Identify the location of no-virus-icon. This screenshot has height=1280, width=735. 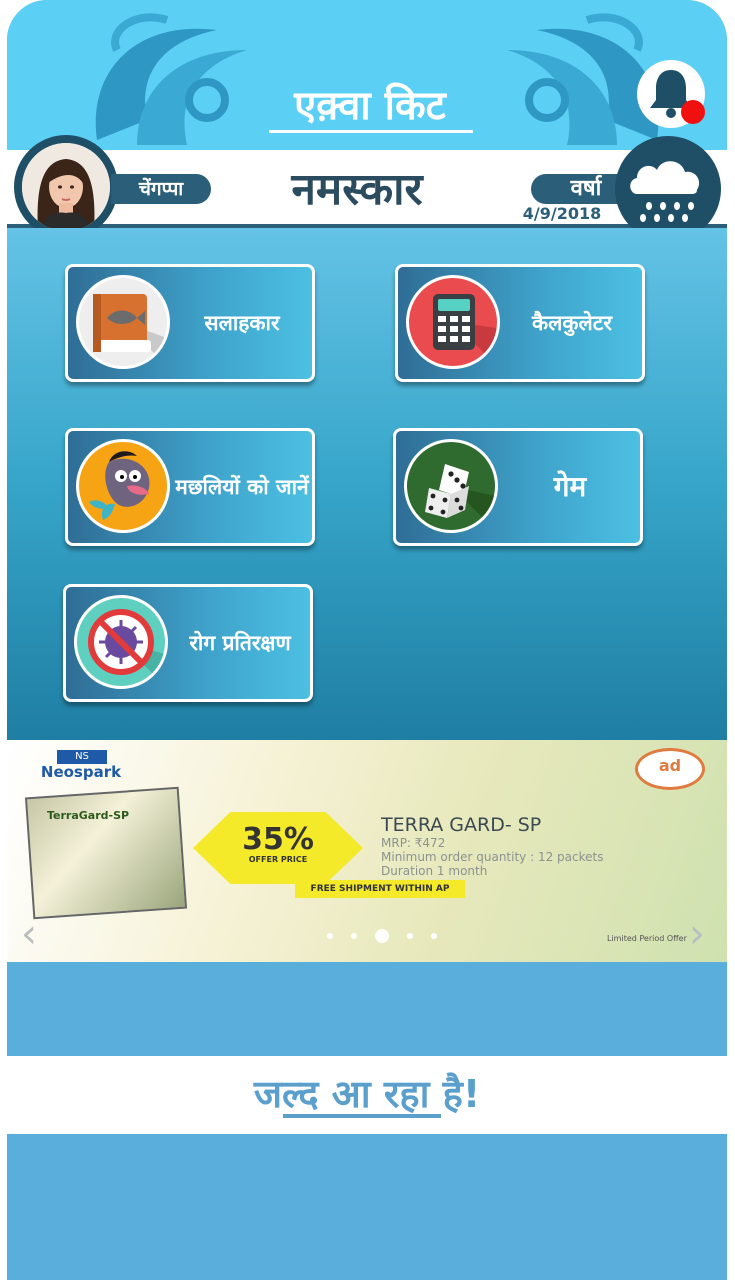
(121, 642).